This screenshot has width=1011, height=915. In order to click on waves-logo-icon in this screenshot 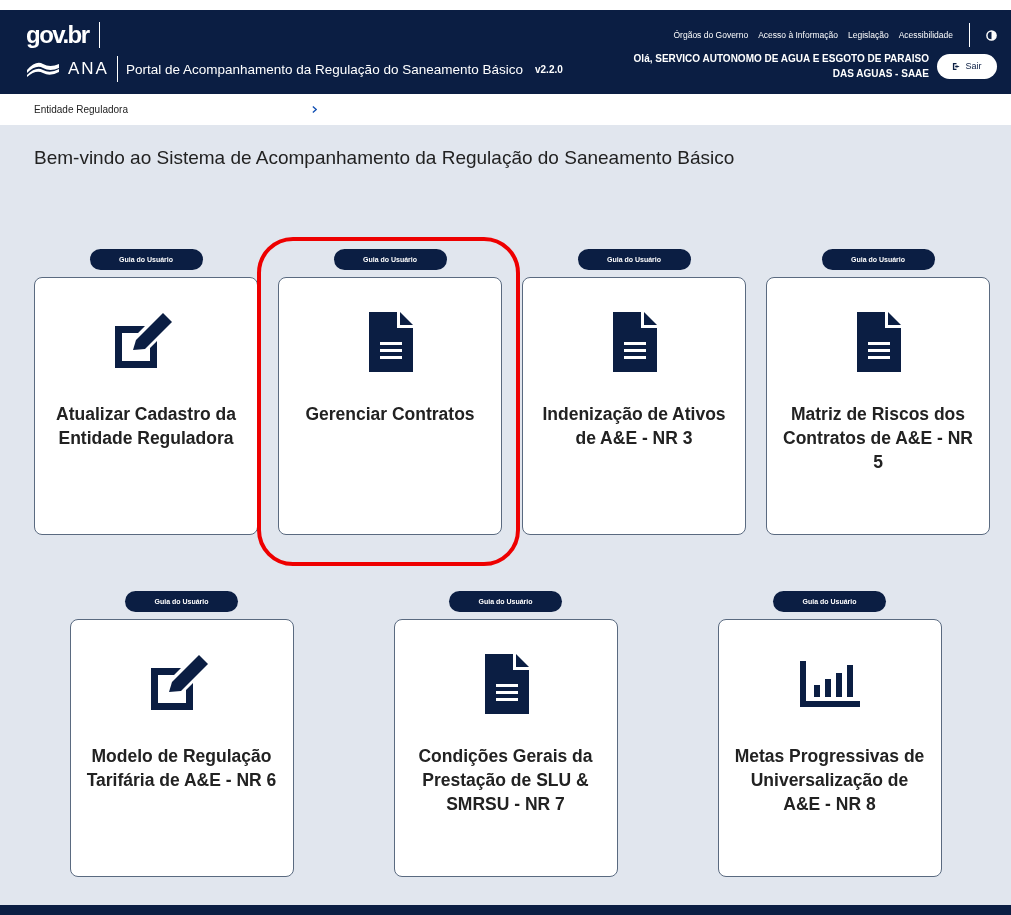, I will do `click(43, 69)`.